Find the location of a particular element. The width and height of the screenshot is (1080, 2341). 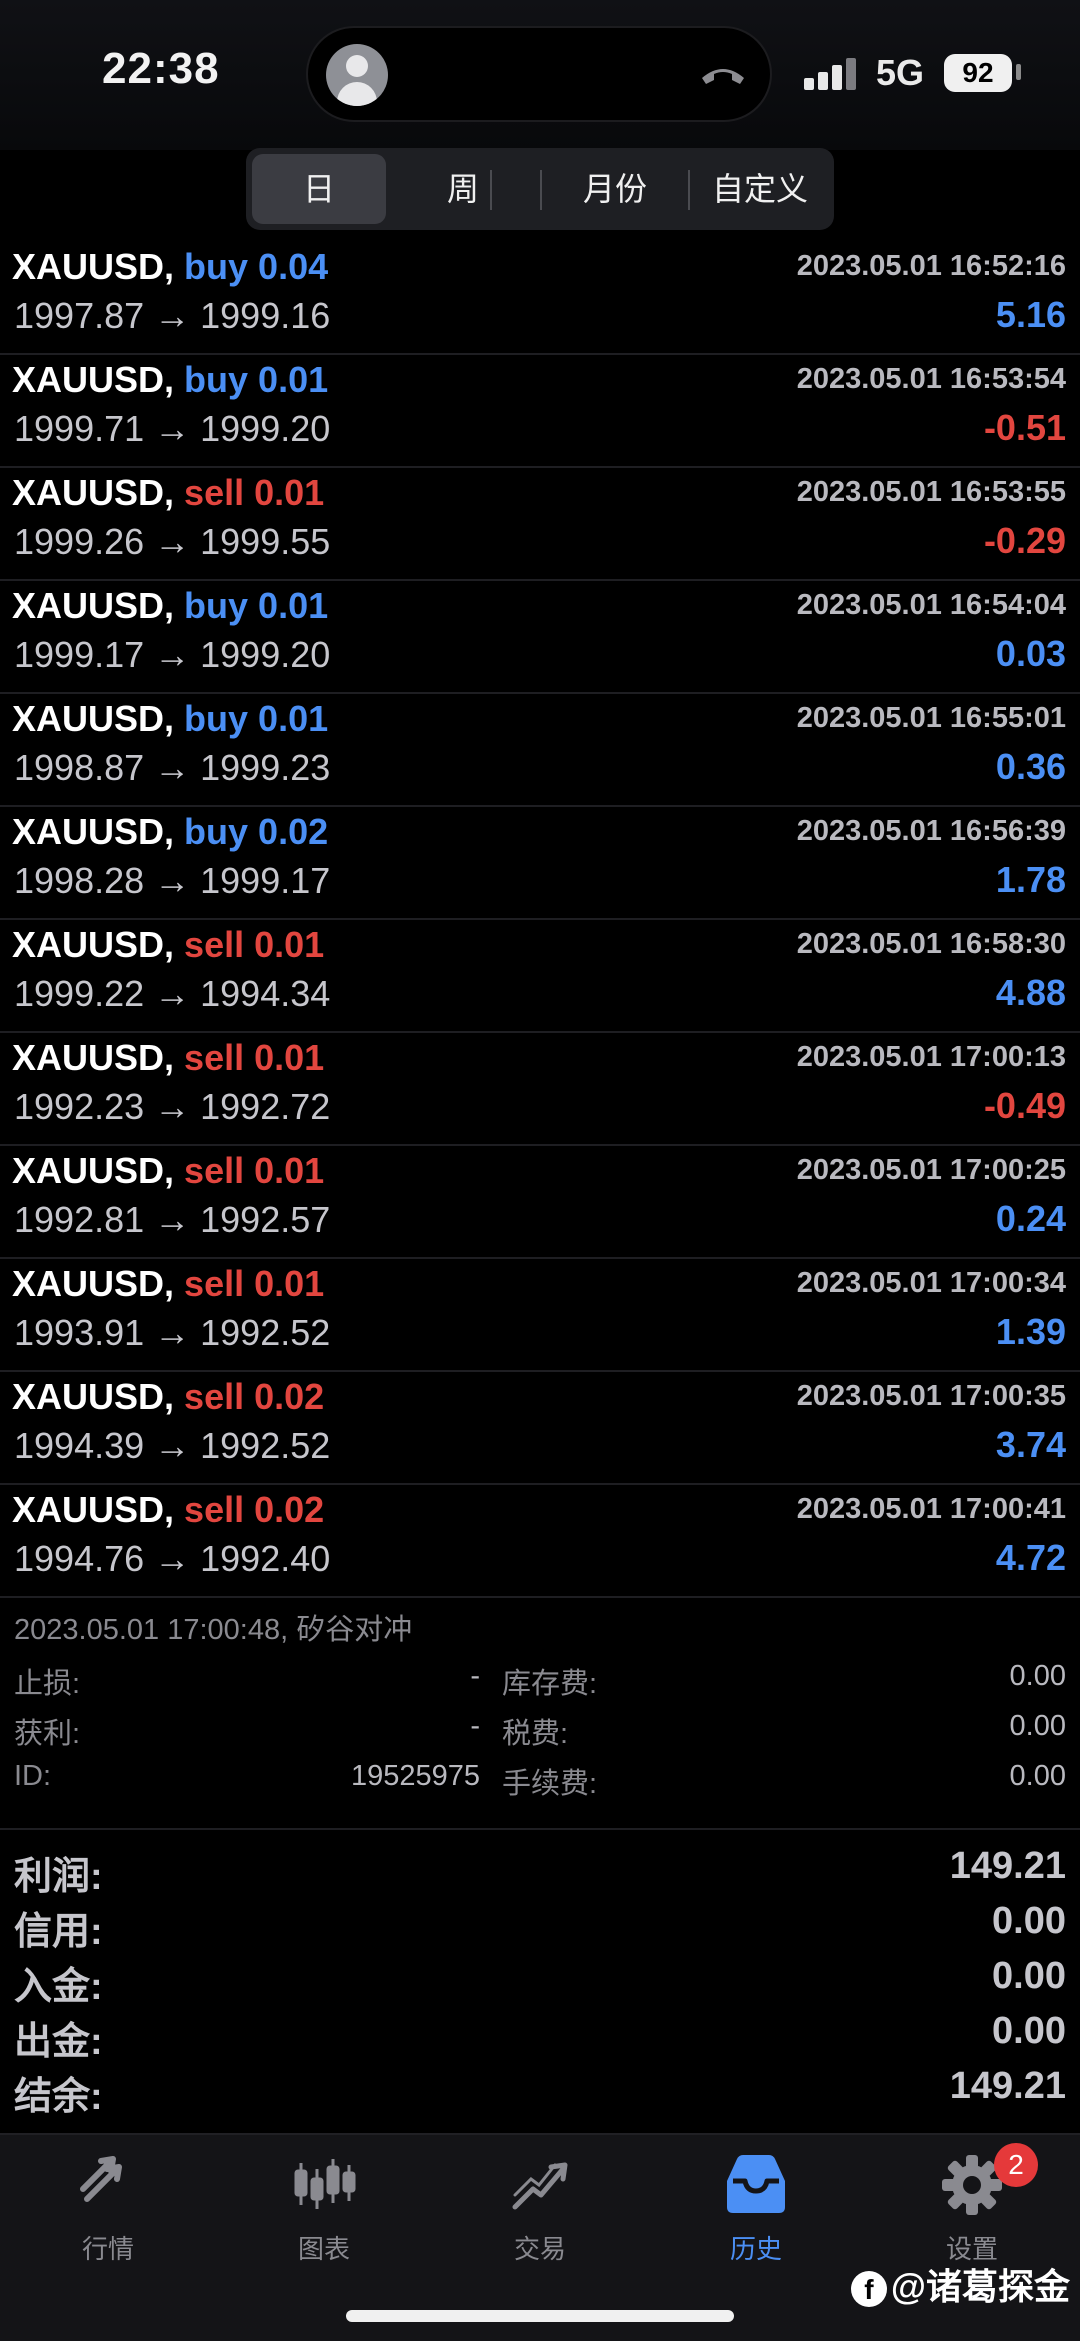

profit-value: 149.21 is located at coordinates (1007, 1866).